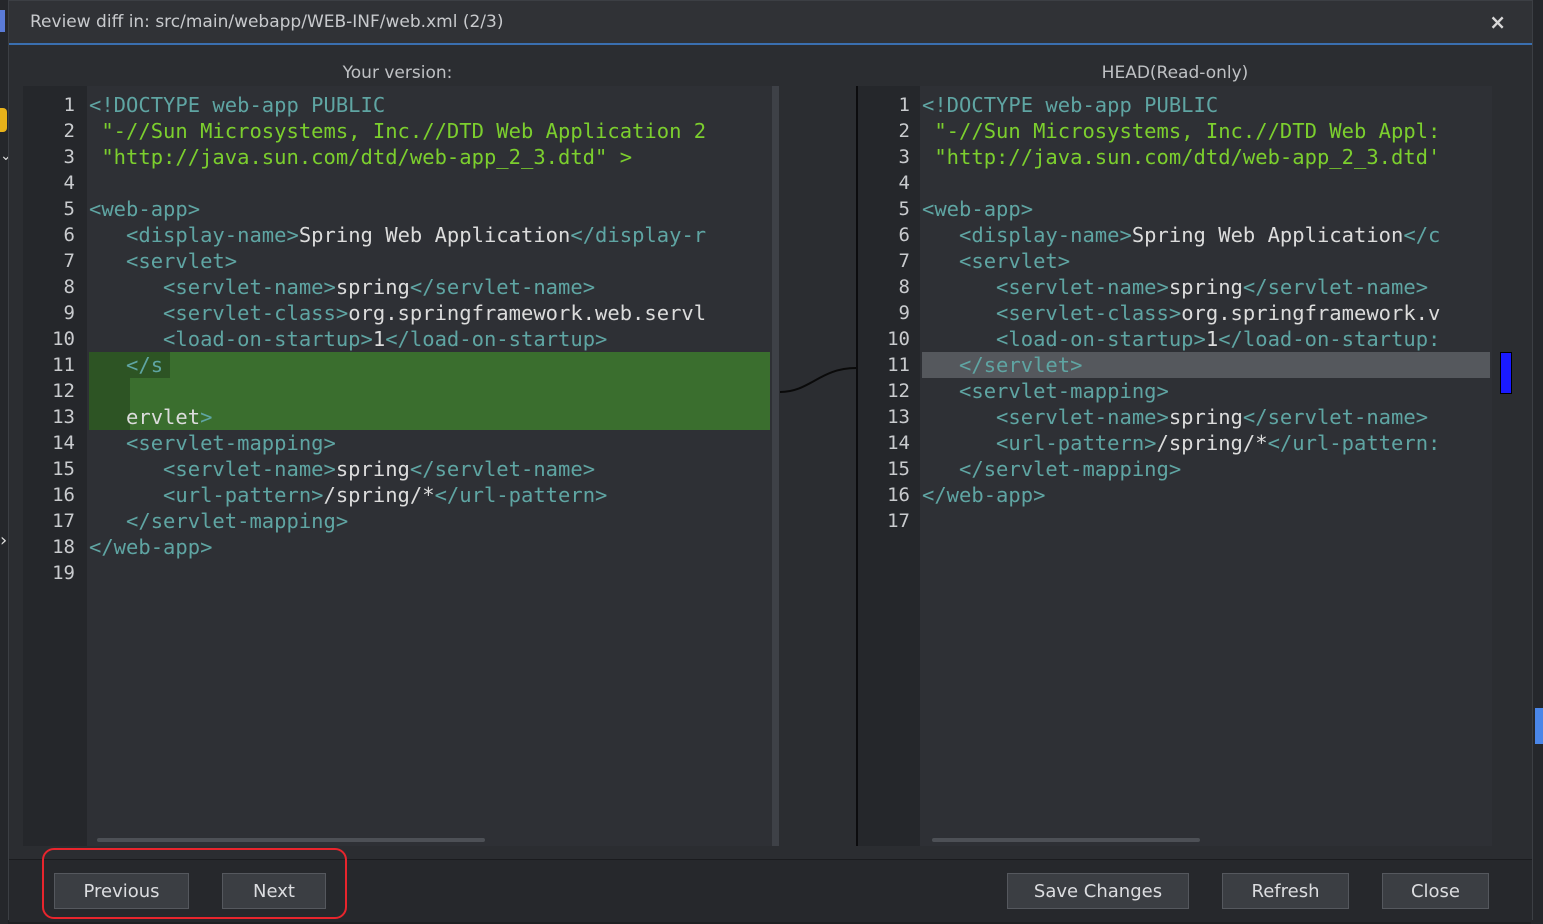 This screenshot has width=1543, height=924. I want to click on refresh-button: Refresh, so click(1285, 891).